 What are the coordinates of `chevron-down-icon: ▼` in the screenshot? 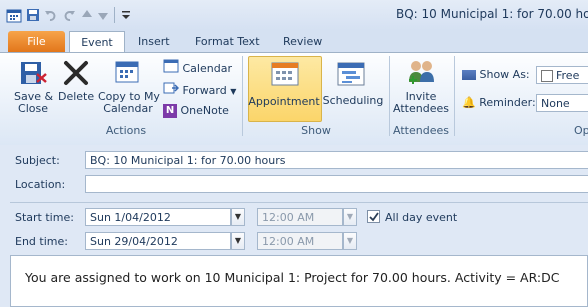 It's located at (233, 91).